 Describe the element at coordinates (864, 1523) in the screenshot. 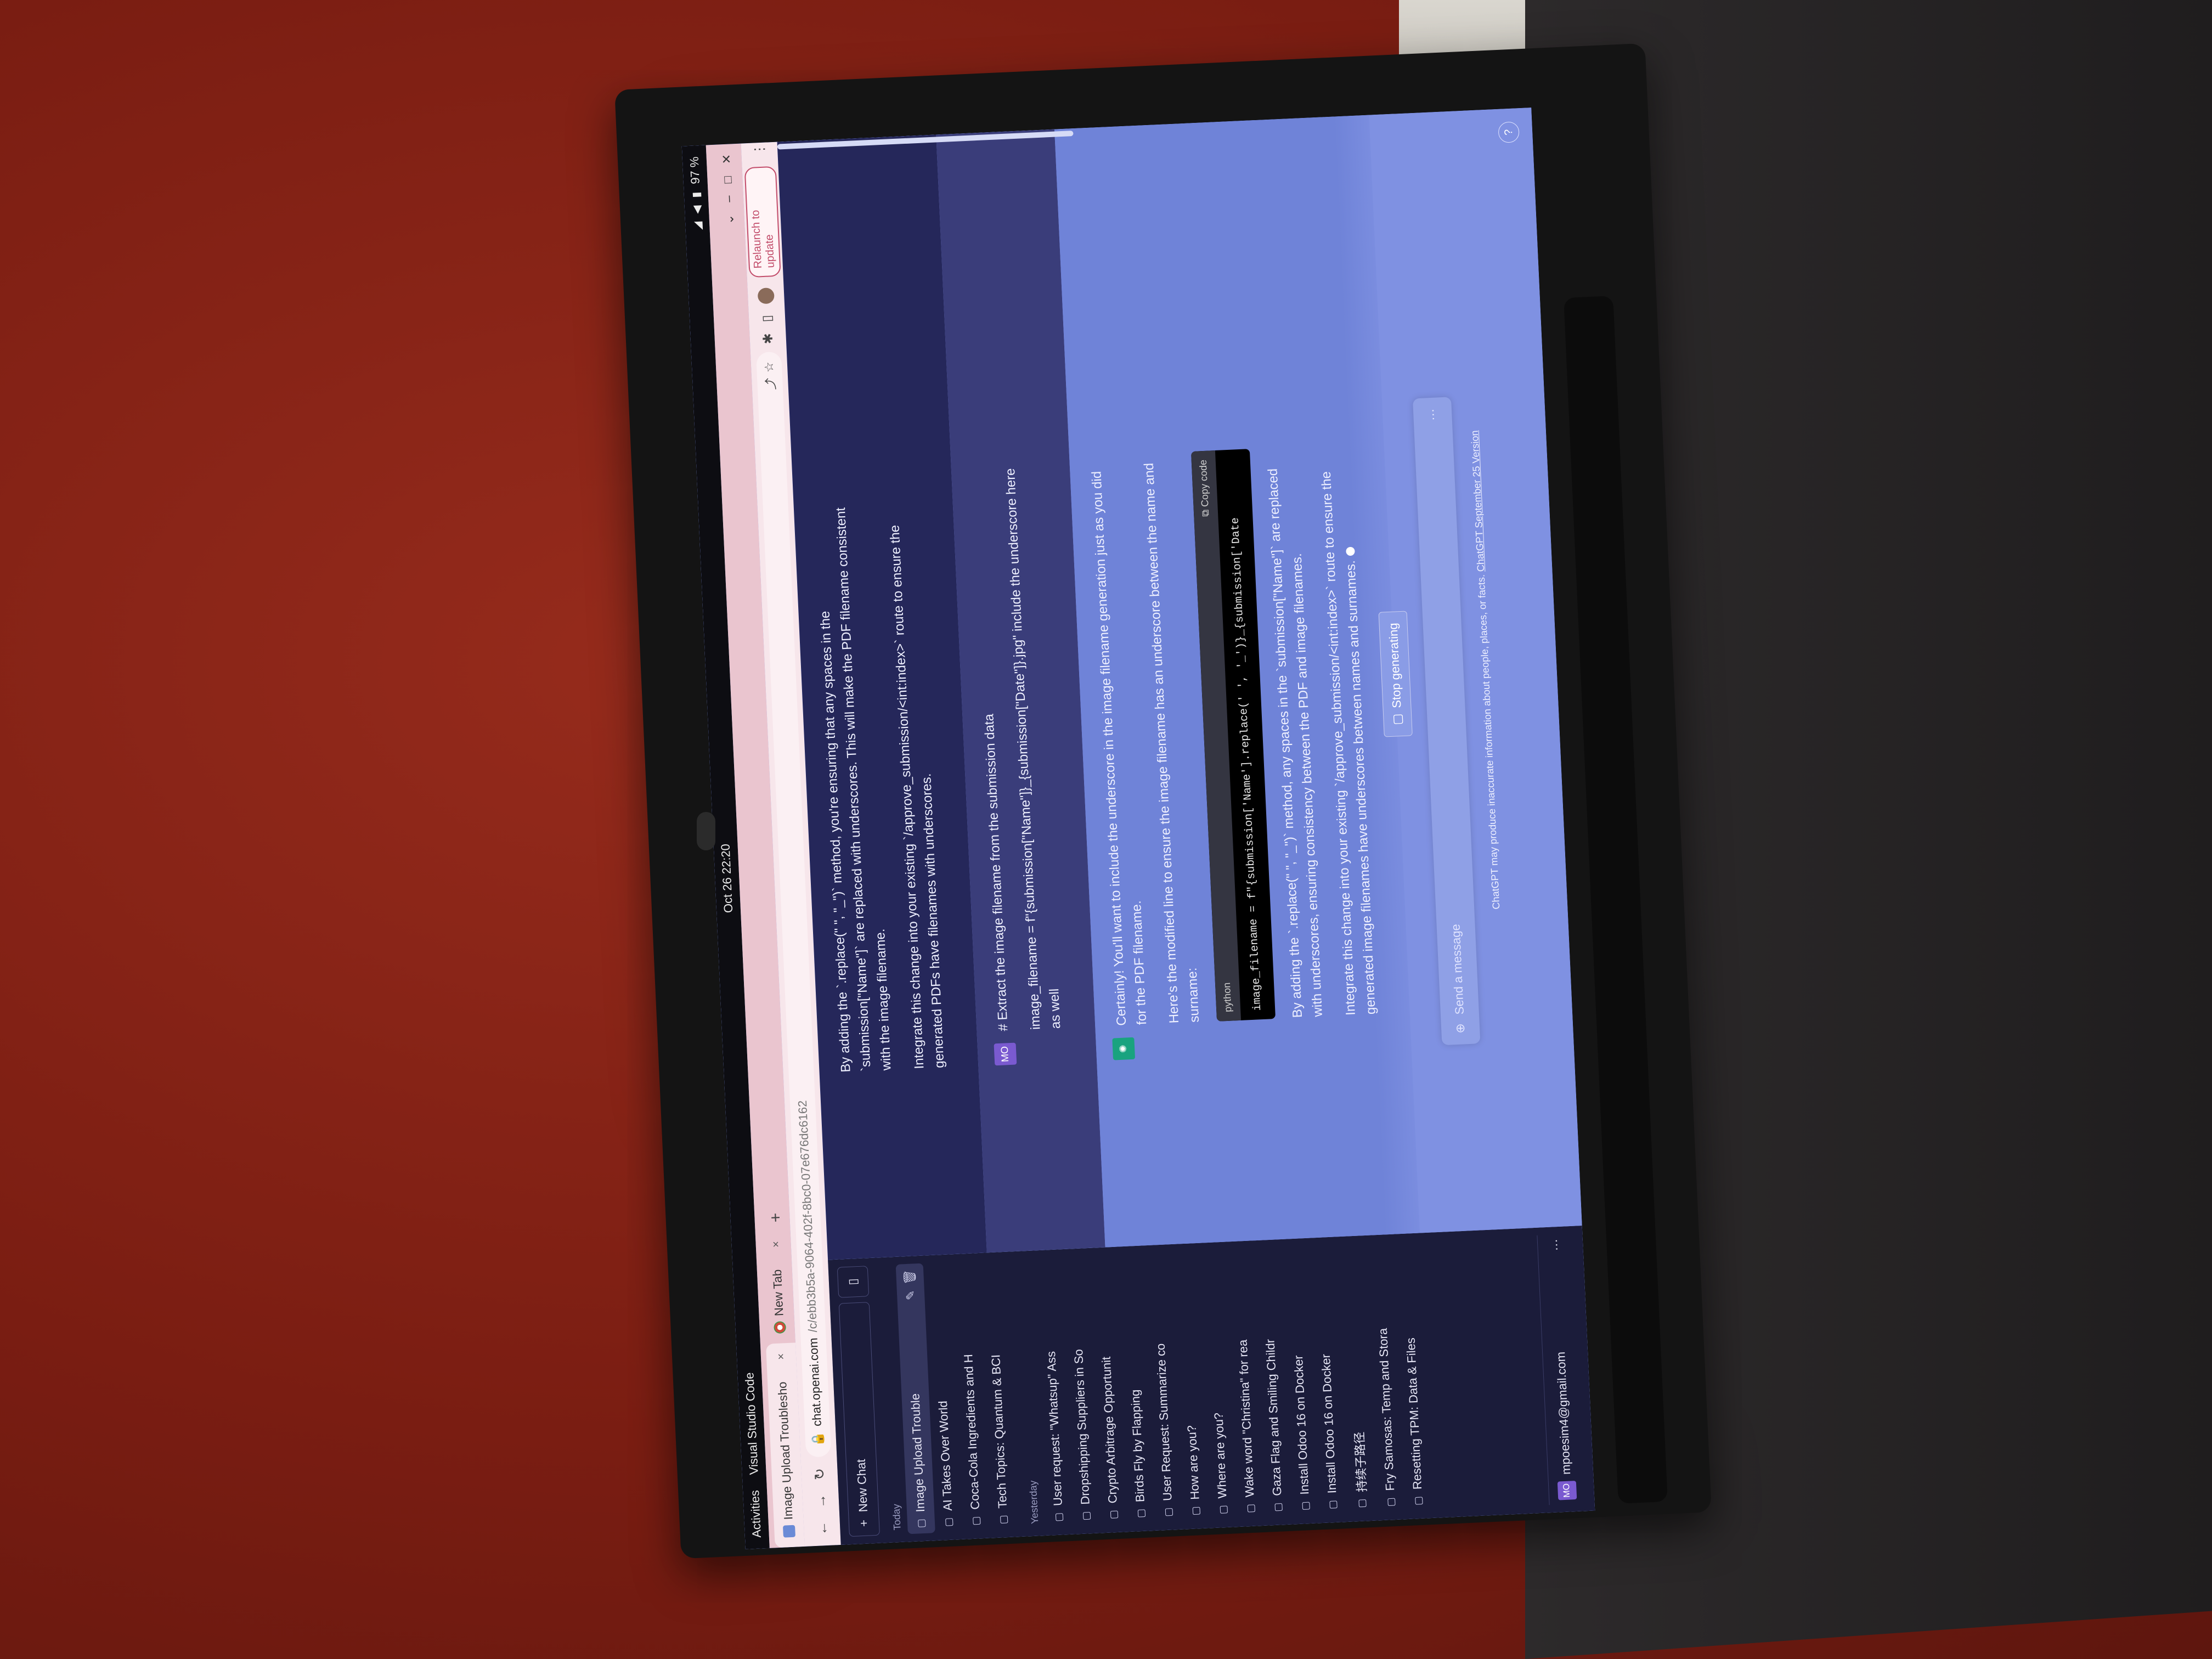

I see `plus-icon: +` at that location.